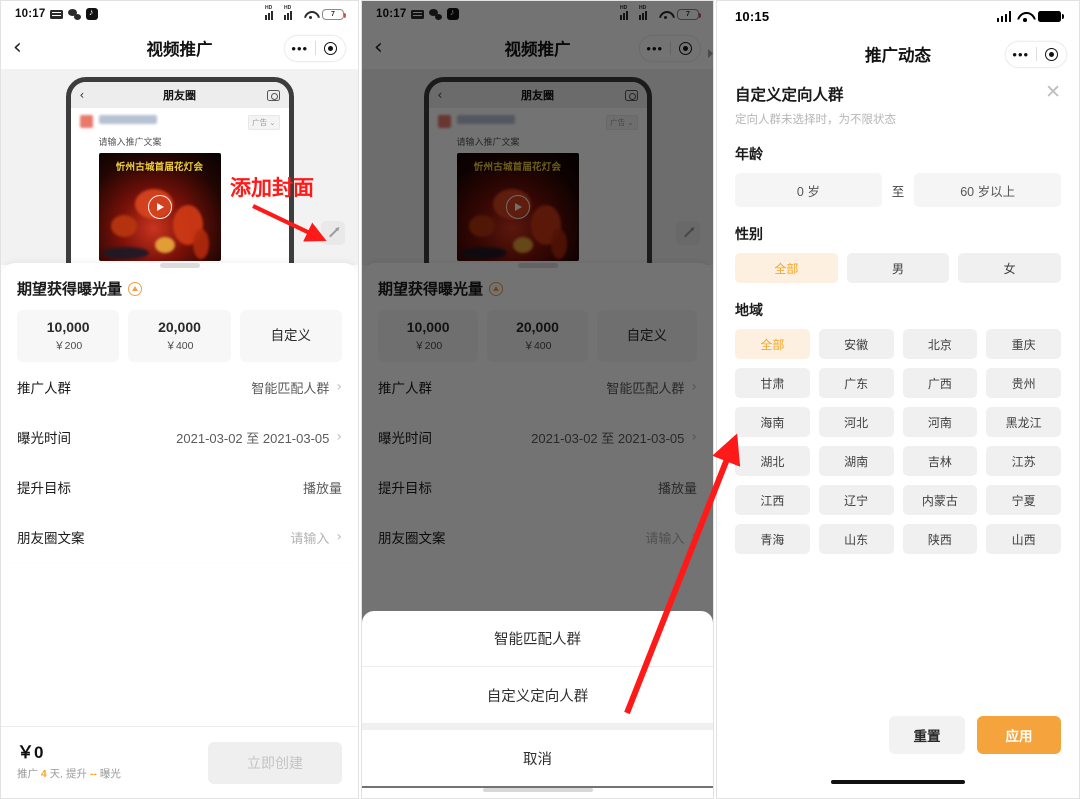  What do you see at coordinates (772, 422) in the screenshot?
I see `region-option-8: 海南` at bounding box center [772, 422].